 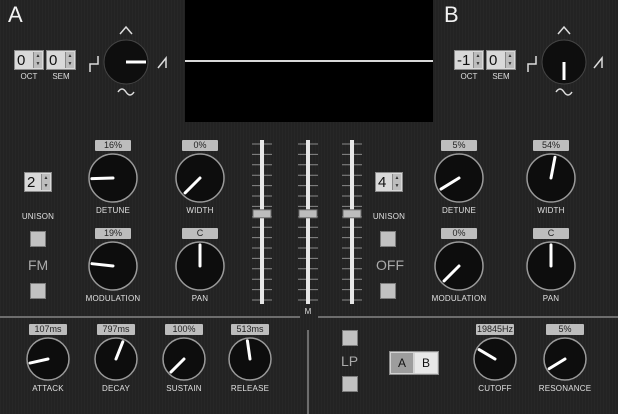 I want to click on divider-right, so click(x=468, y=317).